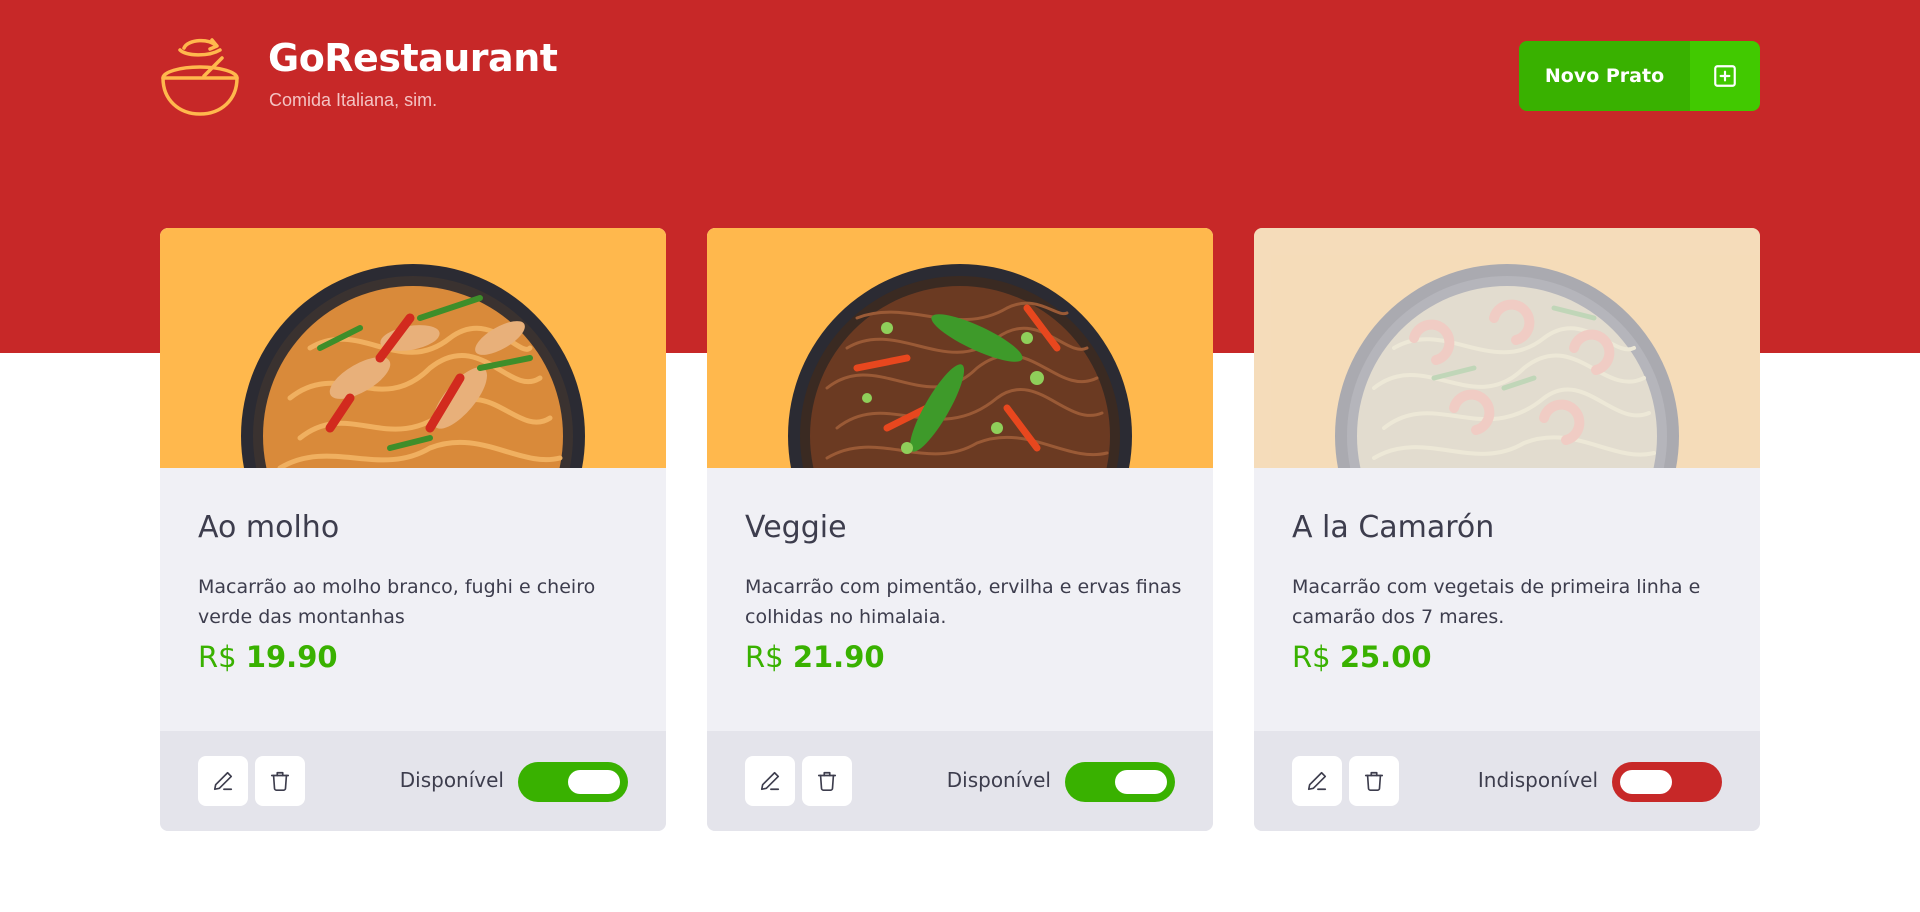  What do you see at coordinates (796, 527) in the screenshot?
I see `food-name: Veggie` at bounding box center [796, 527].